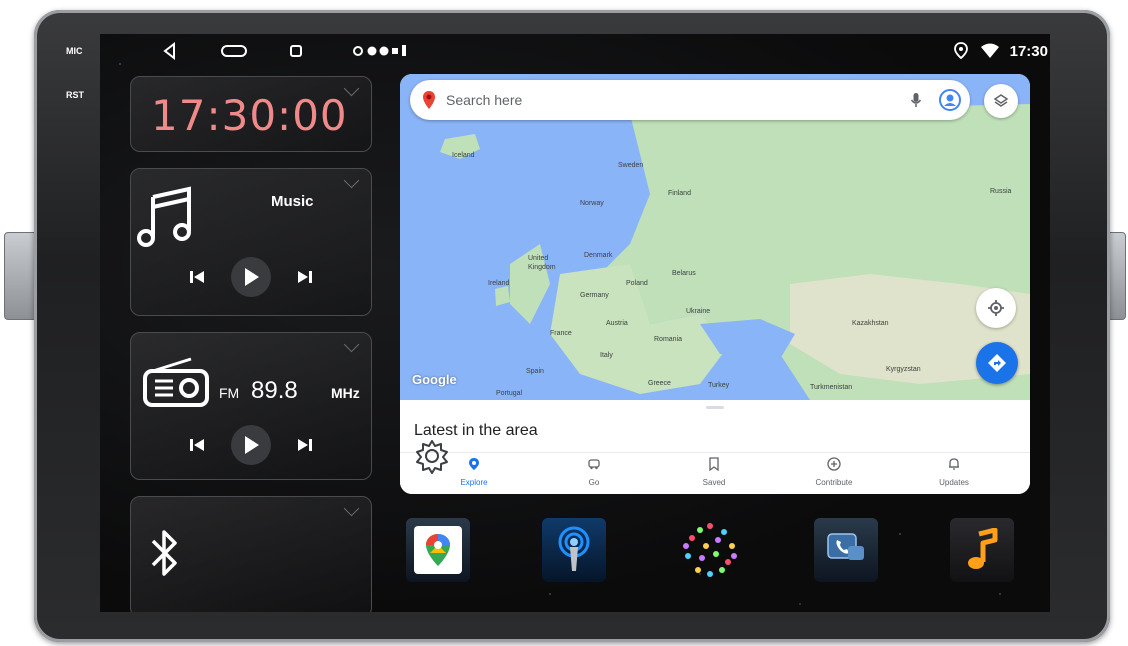  Describe the element at coordinates (251, 277) in the screenshot. I see `play-button` at that location.